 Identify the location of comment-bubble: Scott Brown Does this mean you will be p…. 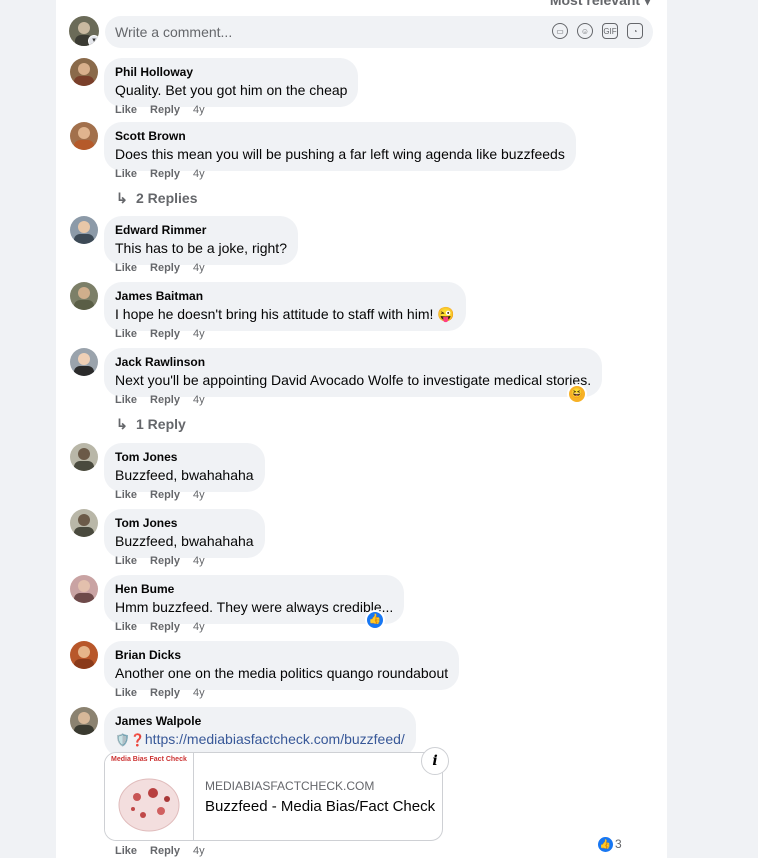
(340, 146).